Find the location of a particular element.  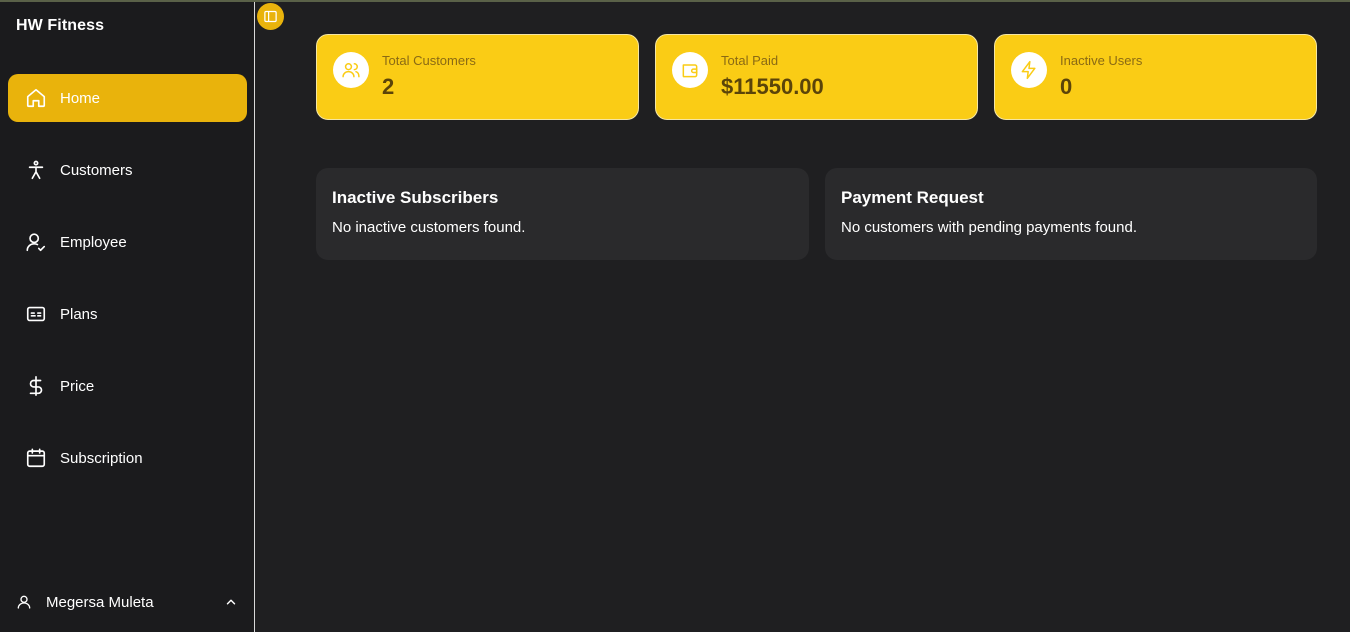

sidebar-item-customers: Customers is located at coordinates (127, 170).